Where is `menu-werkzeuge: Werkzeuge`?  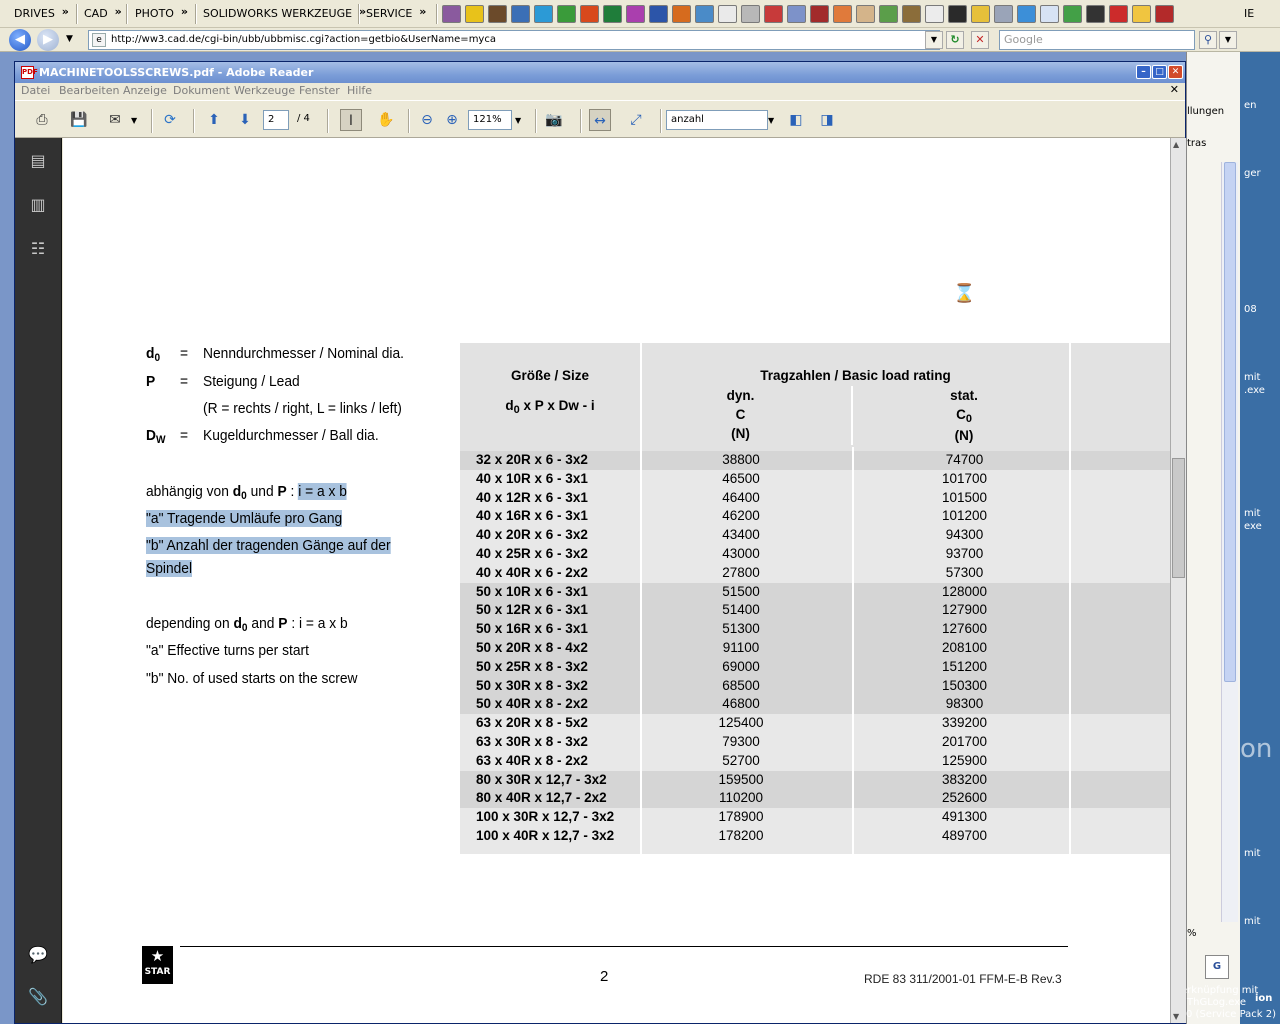 menu-werkzeuge: Werkzeuge is located at coordinates (264, 90).